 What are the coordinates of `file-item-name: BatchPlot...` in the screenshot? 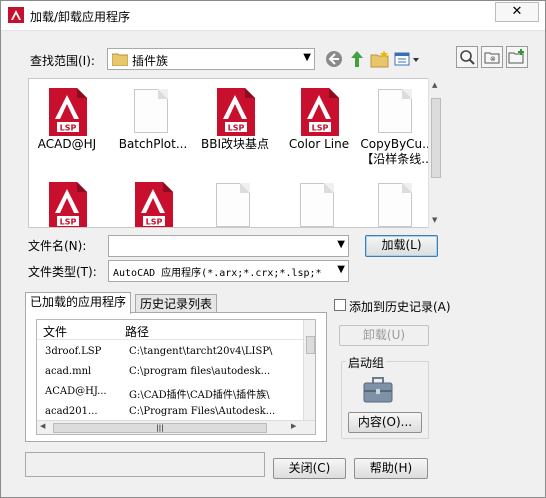 It's located at (153, 144).